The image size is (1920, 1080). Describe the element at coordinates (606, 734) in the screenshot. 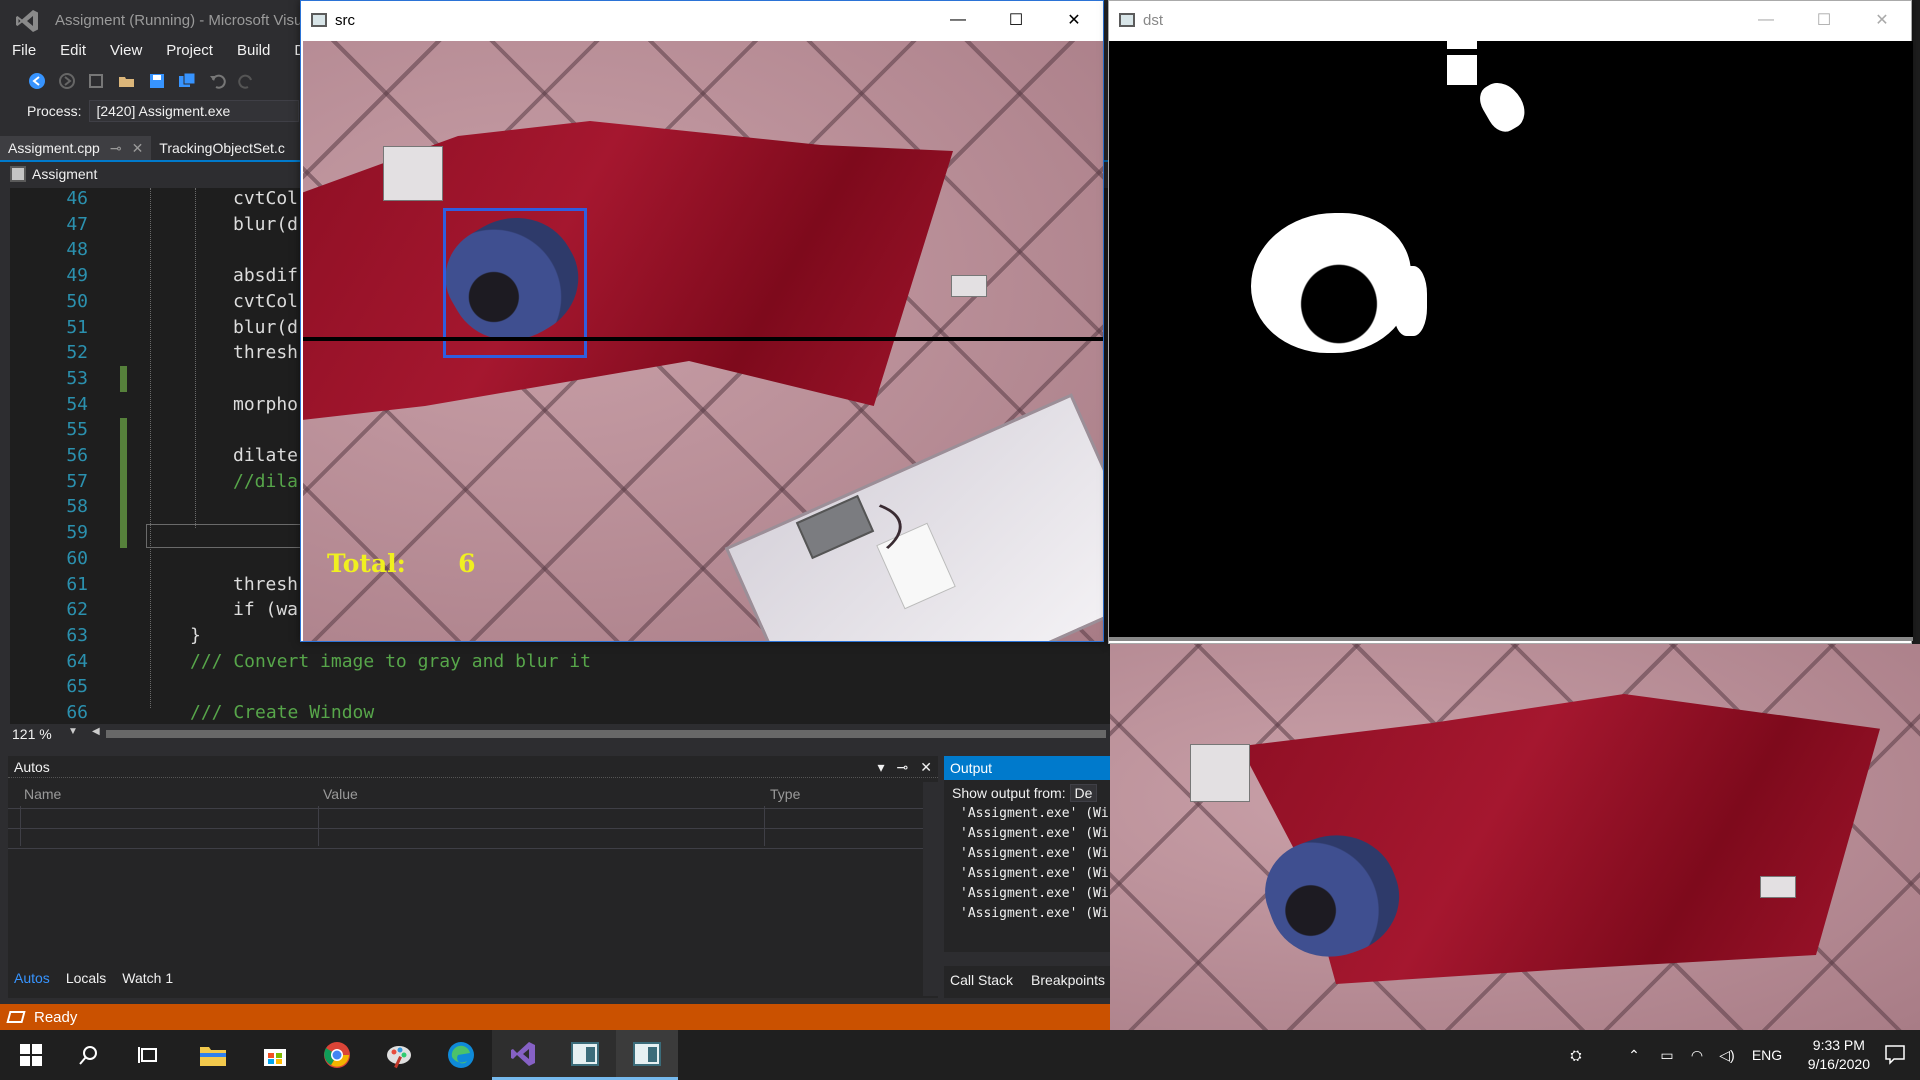

I see `horizontal-scrollbar` at that location.